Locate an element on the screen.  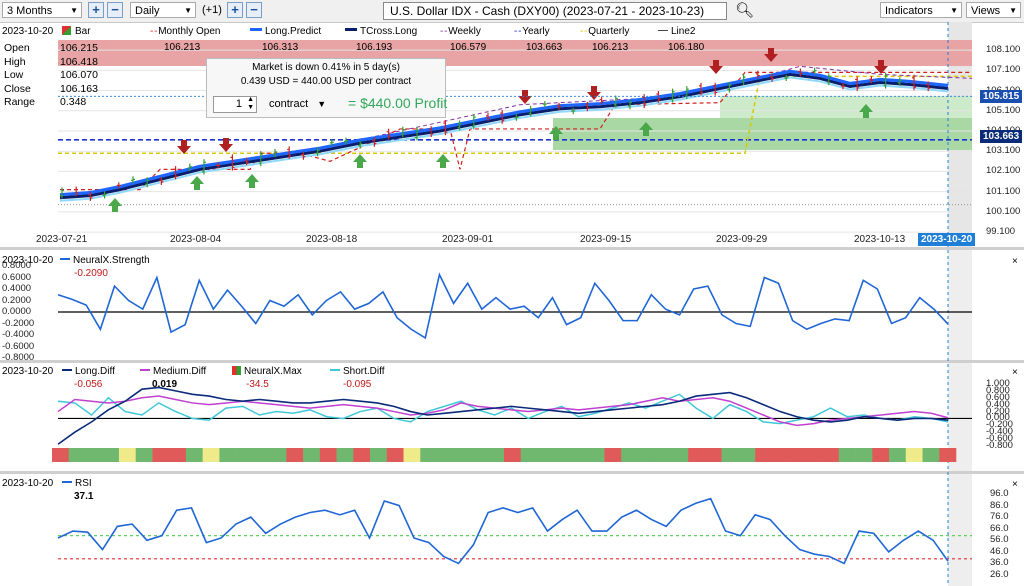
x-tick: 2023-07-21 is located at coordinates (62, 239).